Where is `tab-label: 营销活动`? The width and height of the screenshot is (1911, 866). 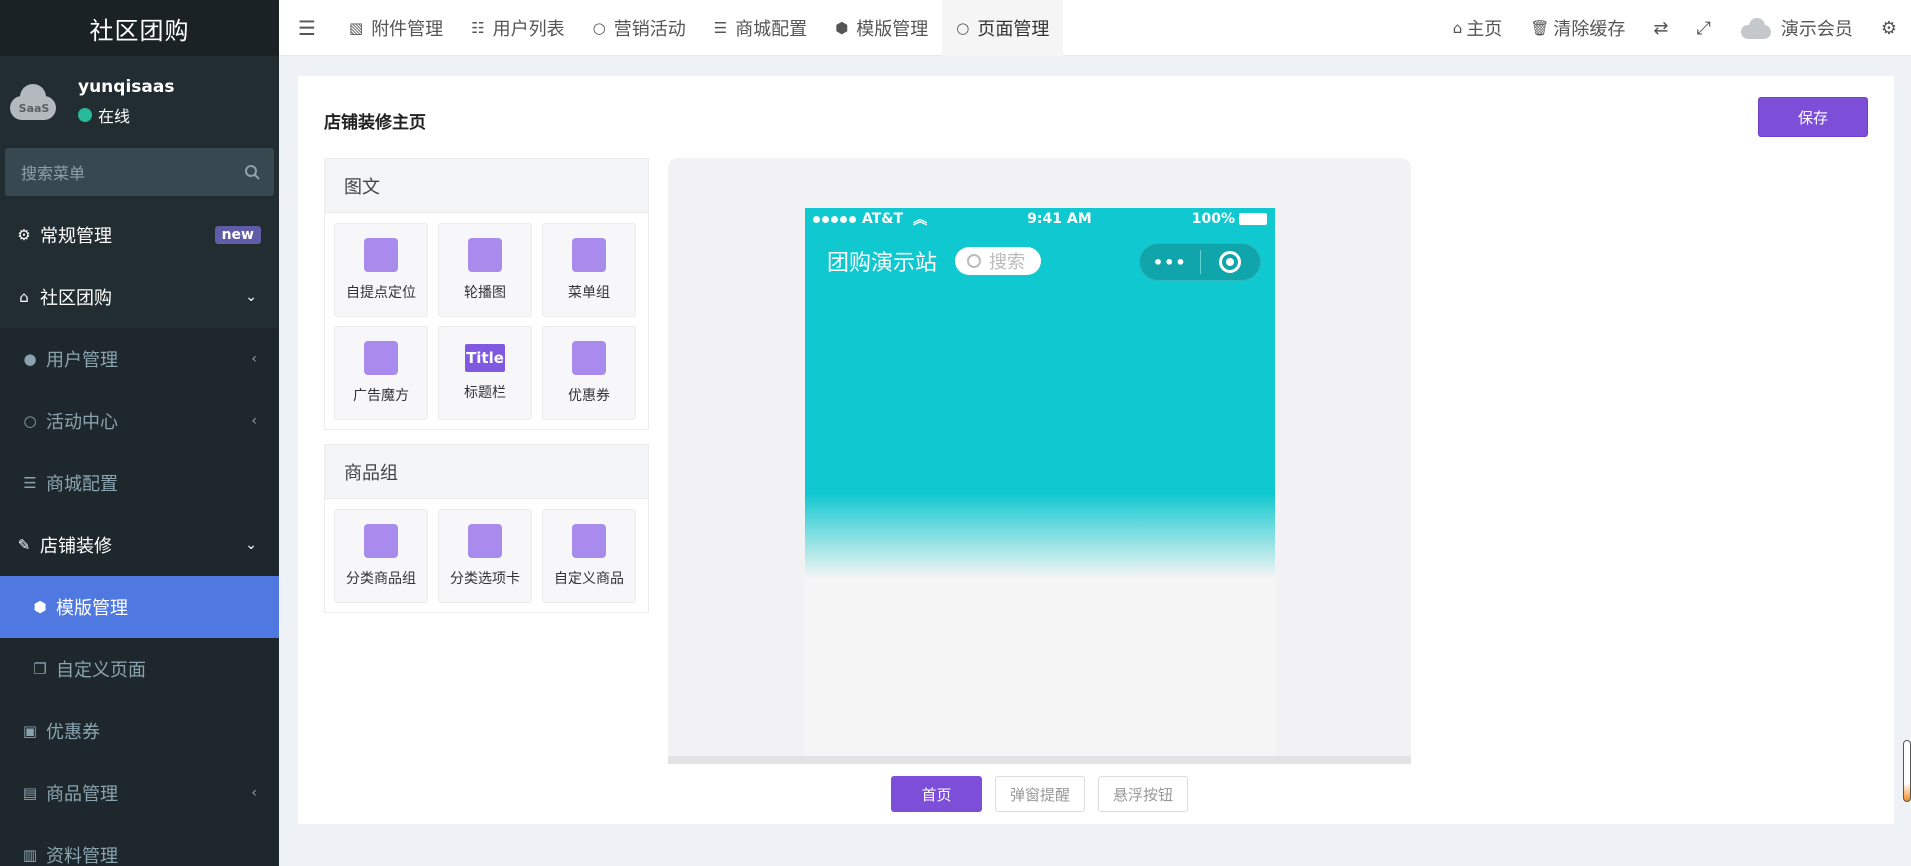
tab-label: 营销活动 is located at coordinates (649, 29).